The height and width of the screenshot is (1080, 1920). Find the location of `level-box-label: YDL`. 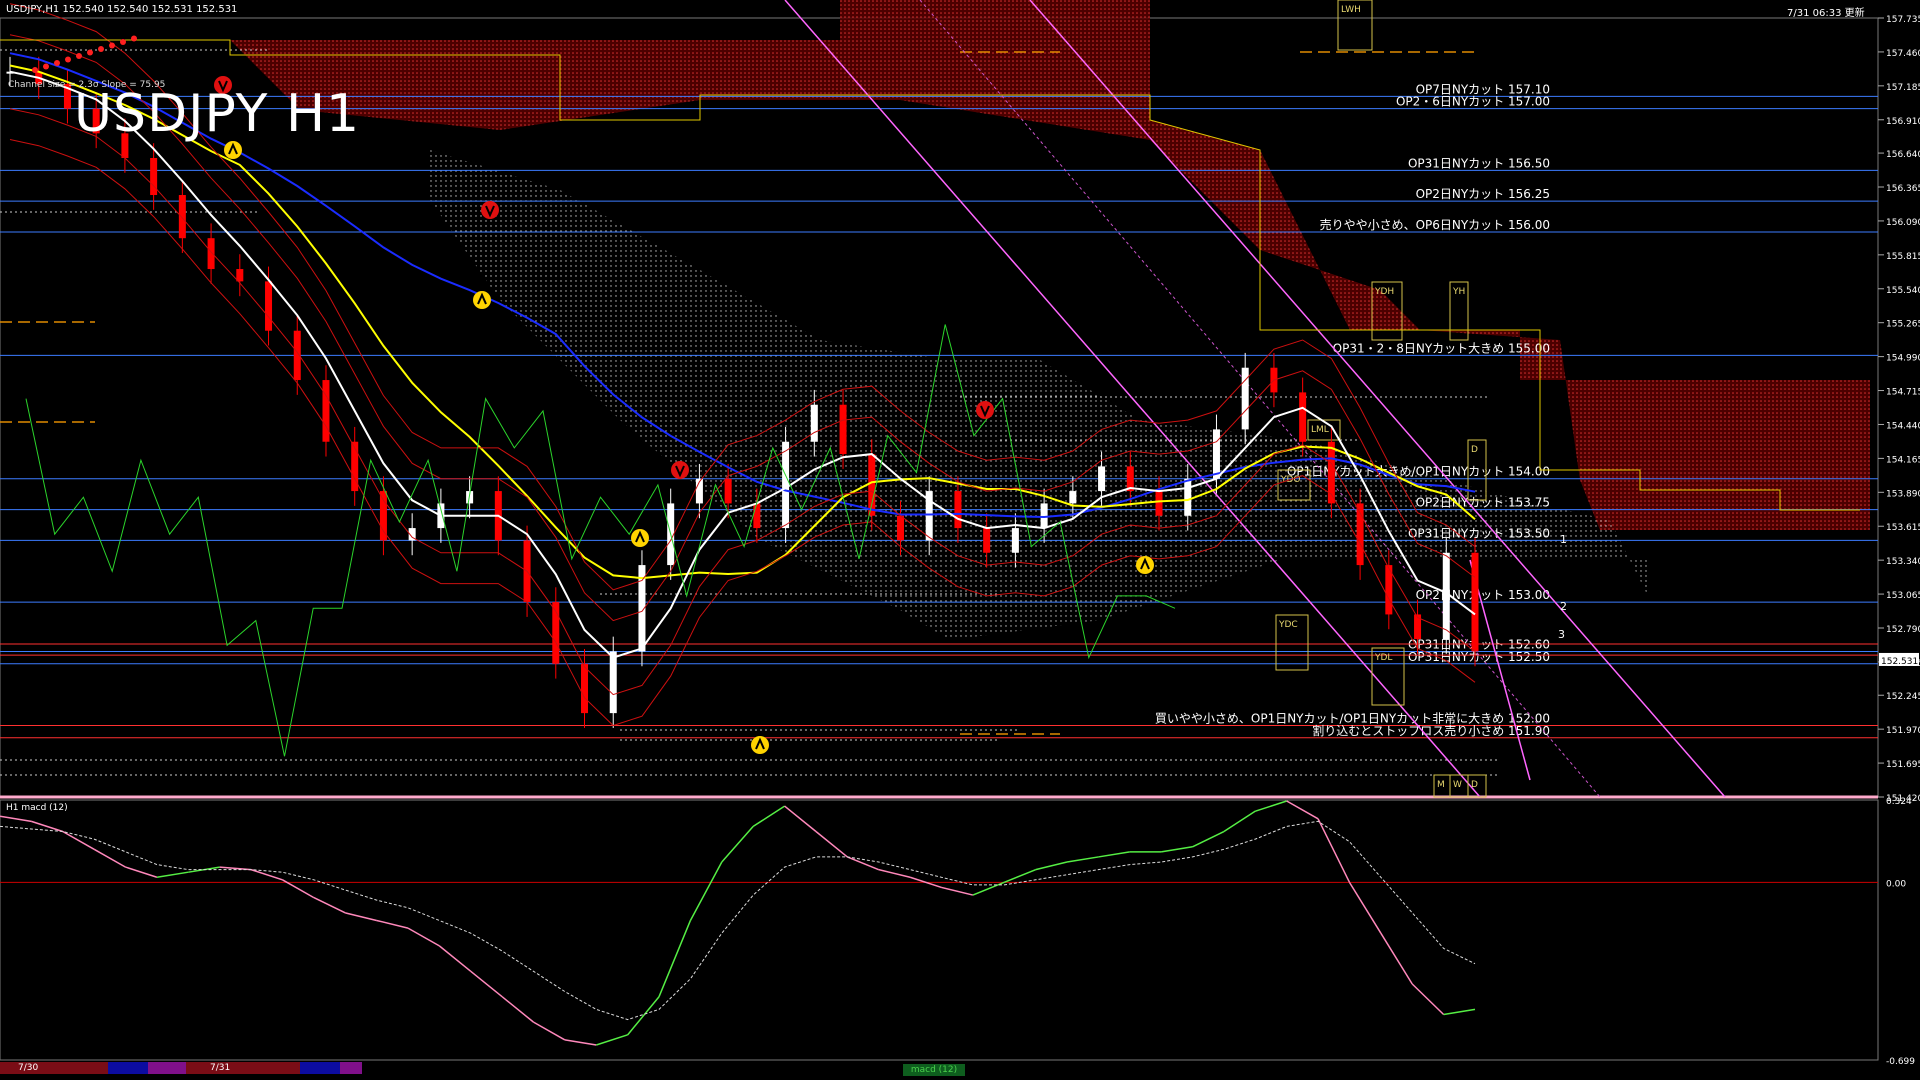

level-box-label: YDL is located at coordinates (1383, 658).